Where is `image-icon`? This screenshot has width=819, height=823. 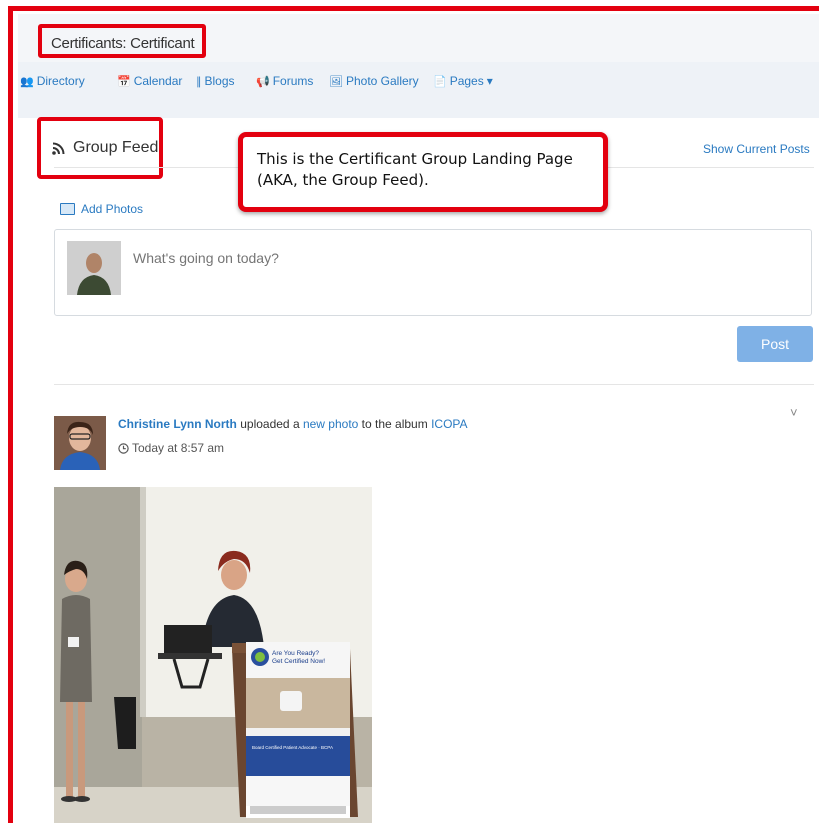
image-icon is located at coordinates (67, 209).